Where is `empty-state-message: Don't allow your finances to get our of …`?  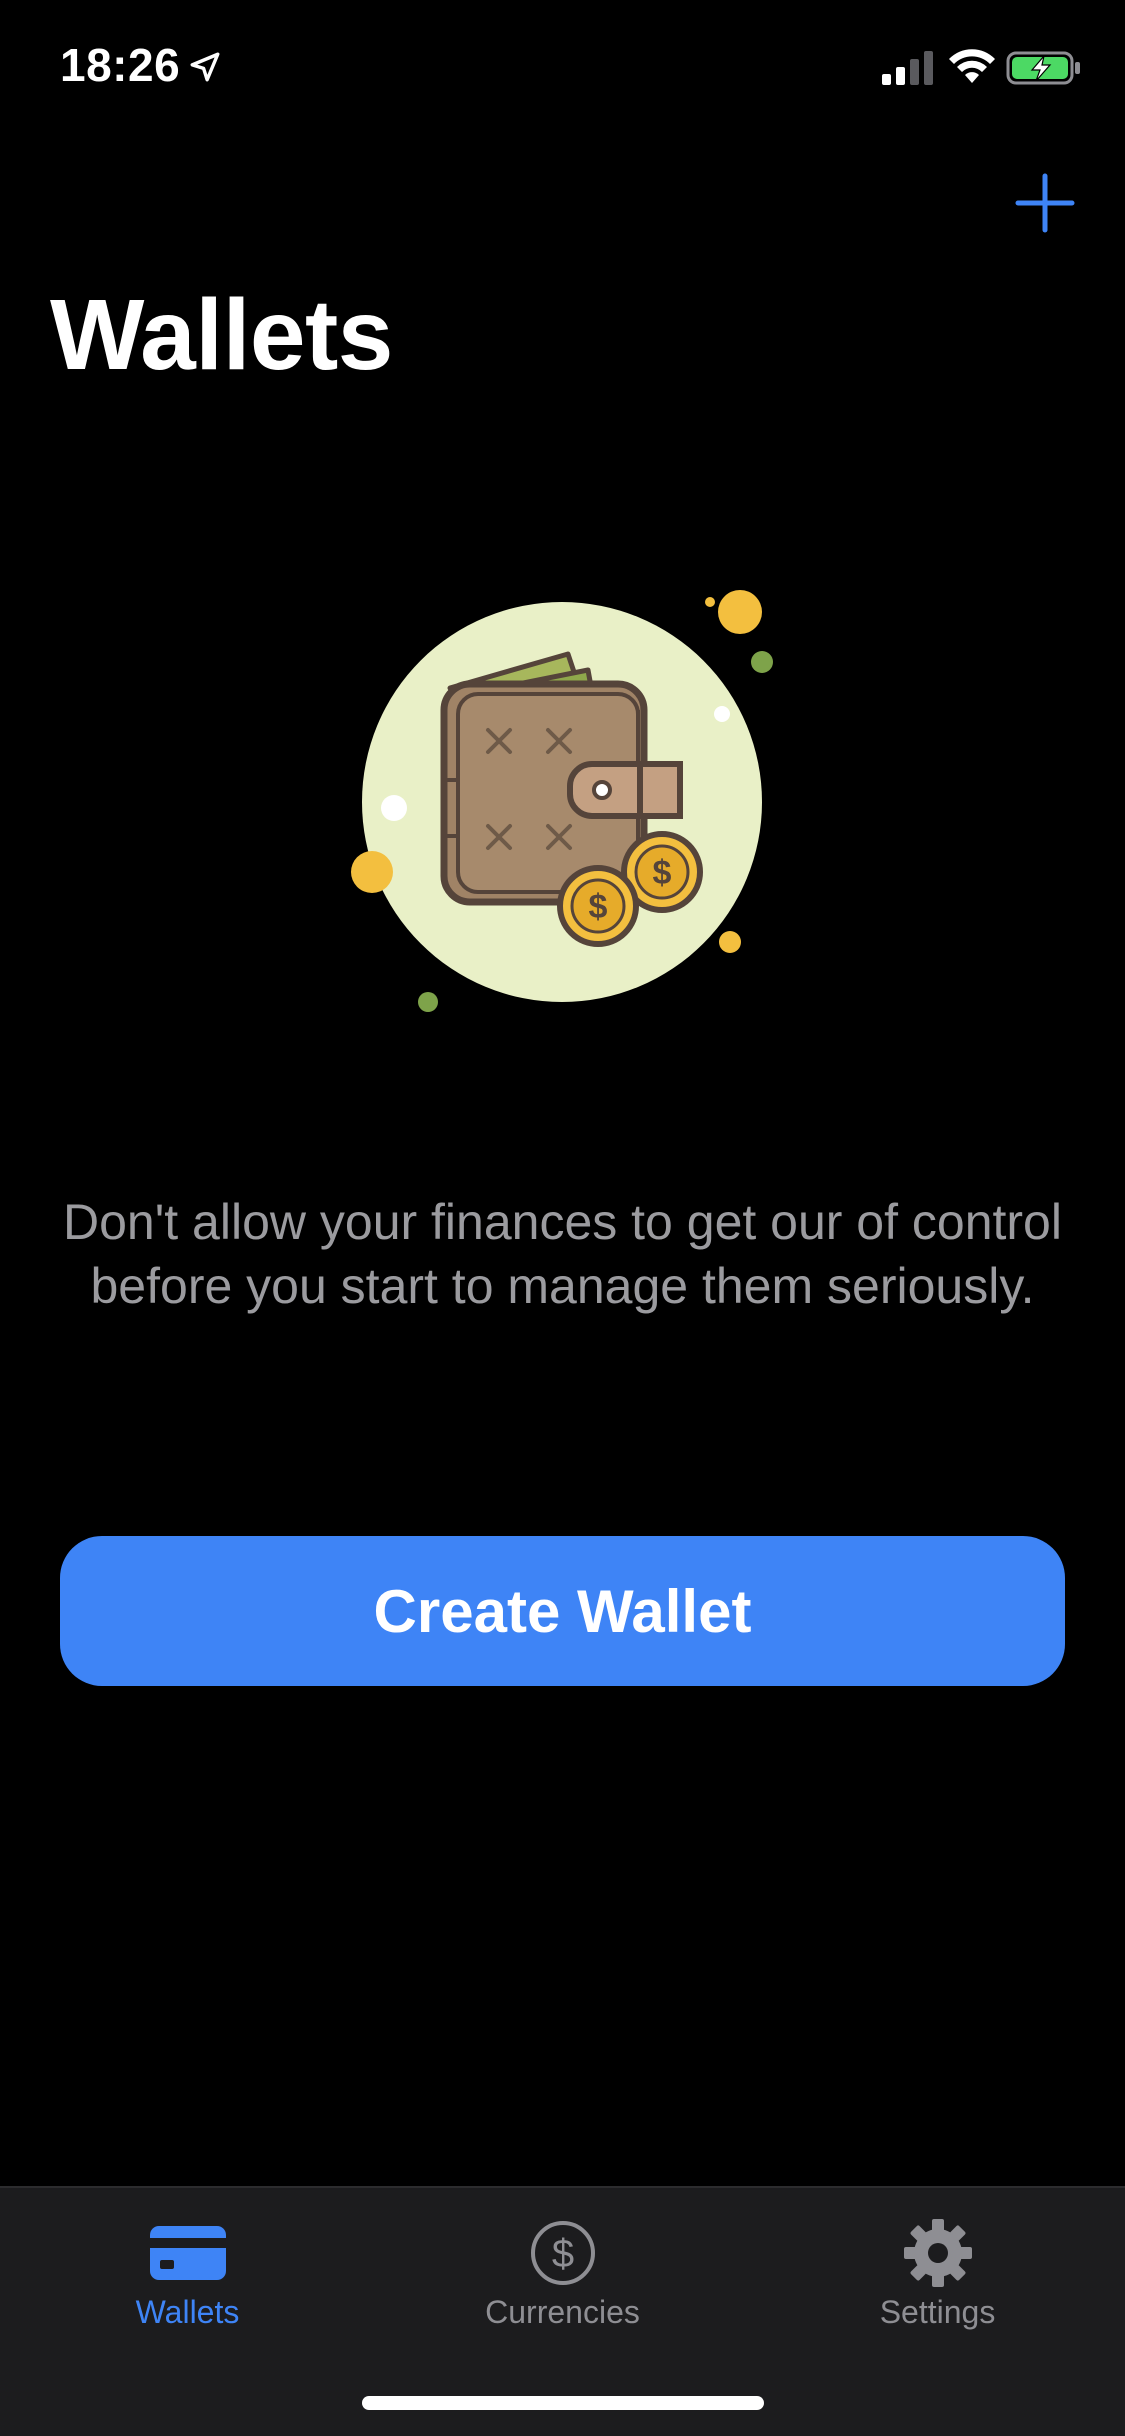 empty-state-message: Don't allow your finances to get our of … is located at coordinates (562, 1254).